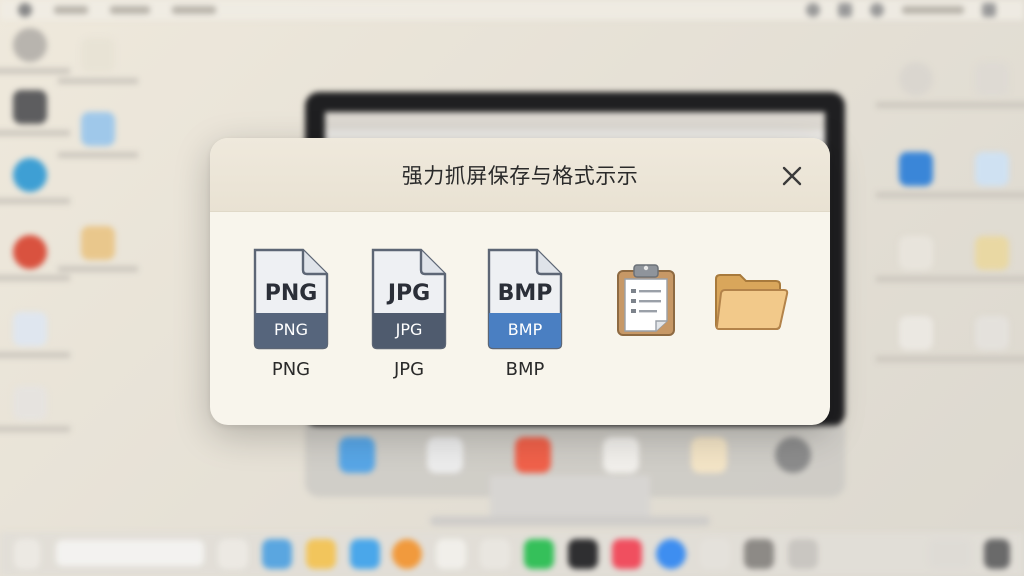  I want to click on close-icon, so click(792, 176).